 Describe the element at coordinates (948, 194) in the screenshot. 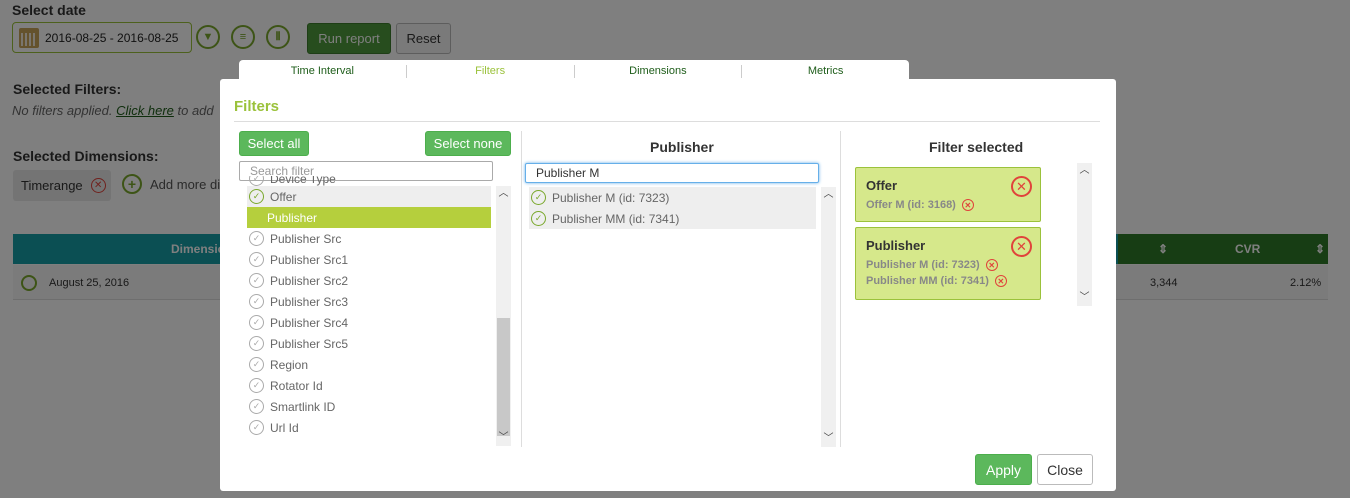

I see `selected-filter-card: Offer ✕ Offer M (id: 3168) ✕` at that location.